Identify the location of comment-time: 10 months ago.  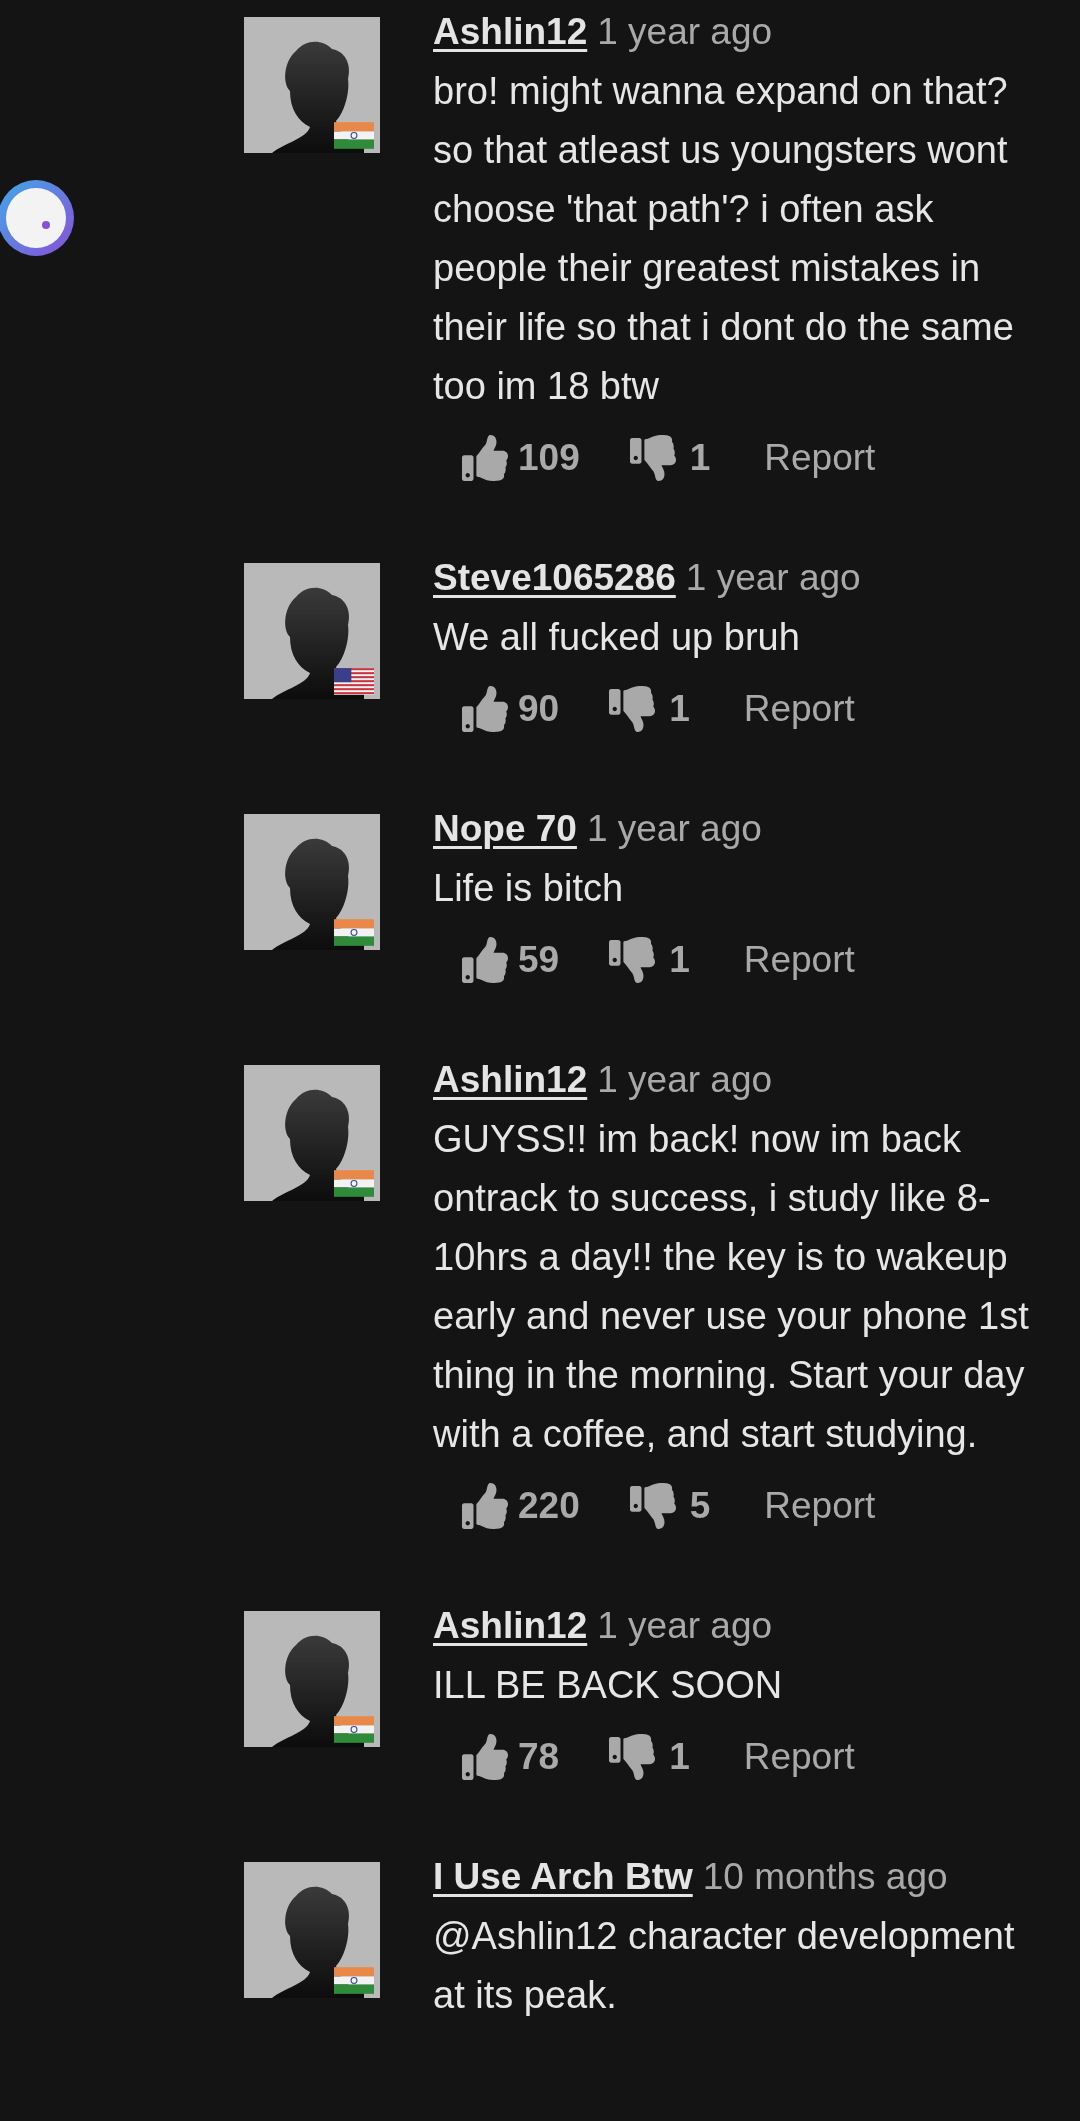
(825, 1877).